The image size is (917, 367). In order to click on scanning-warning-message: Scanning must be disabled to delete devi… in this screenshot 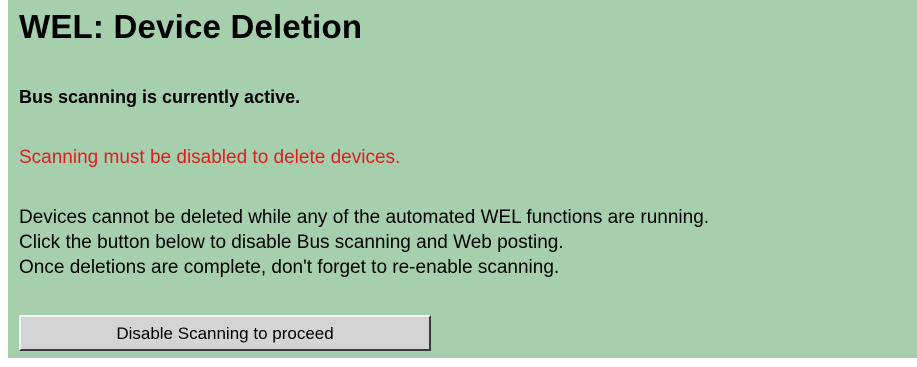, I will do `click(210, 157)`.